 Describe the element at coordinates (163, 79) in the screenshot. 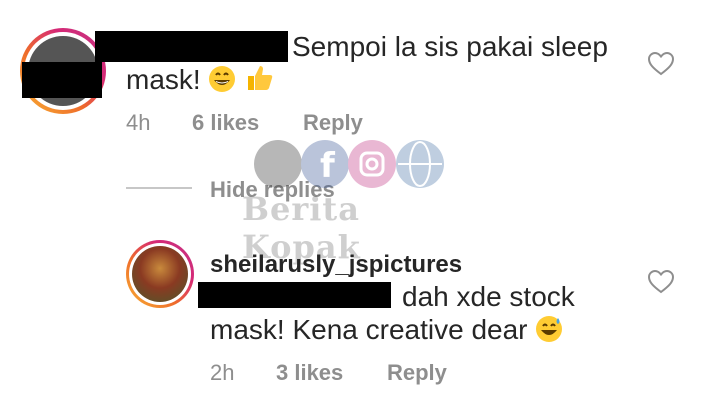

I see `comment-text-line2: mask!` at that location.